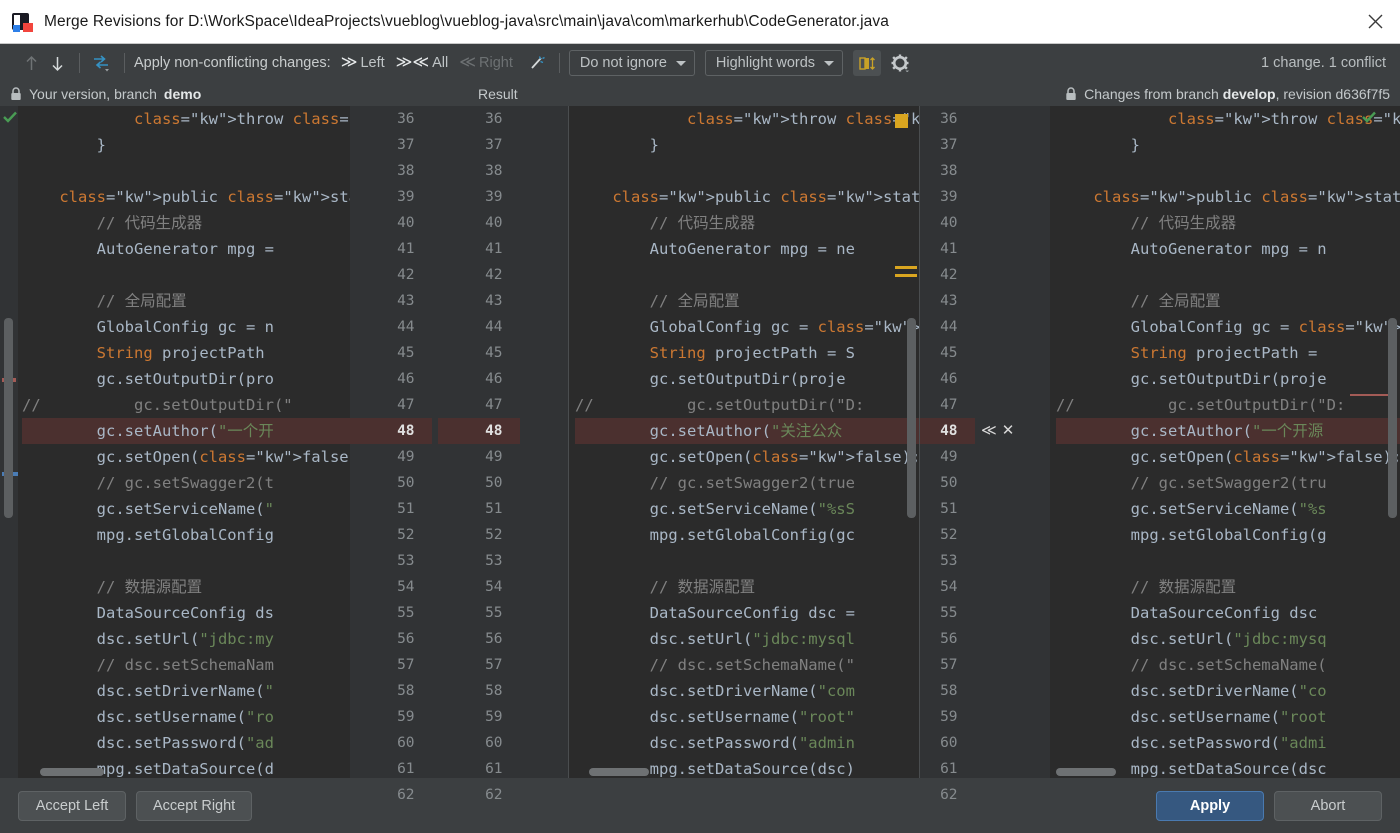 The width and height of the screenshot is (1400, 833). I want to click on code-line: DataSourceConfig dsc, so click(1228, 613).